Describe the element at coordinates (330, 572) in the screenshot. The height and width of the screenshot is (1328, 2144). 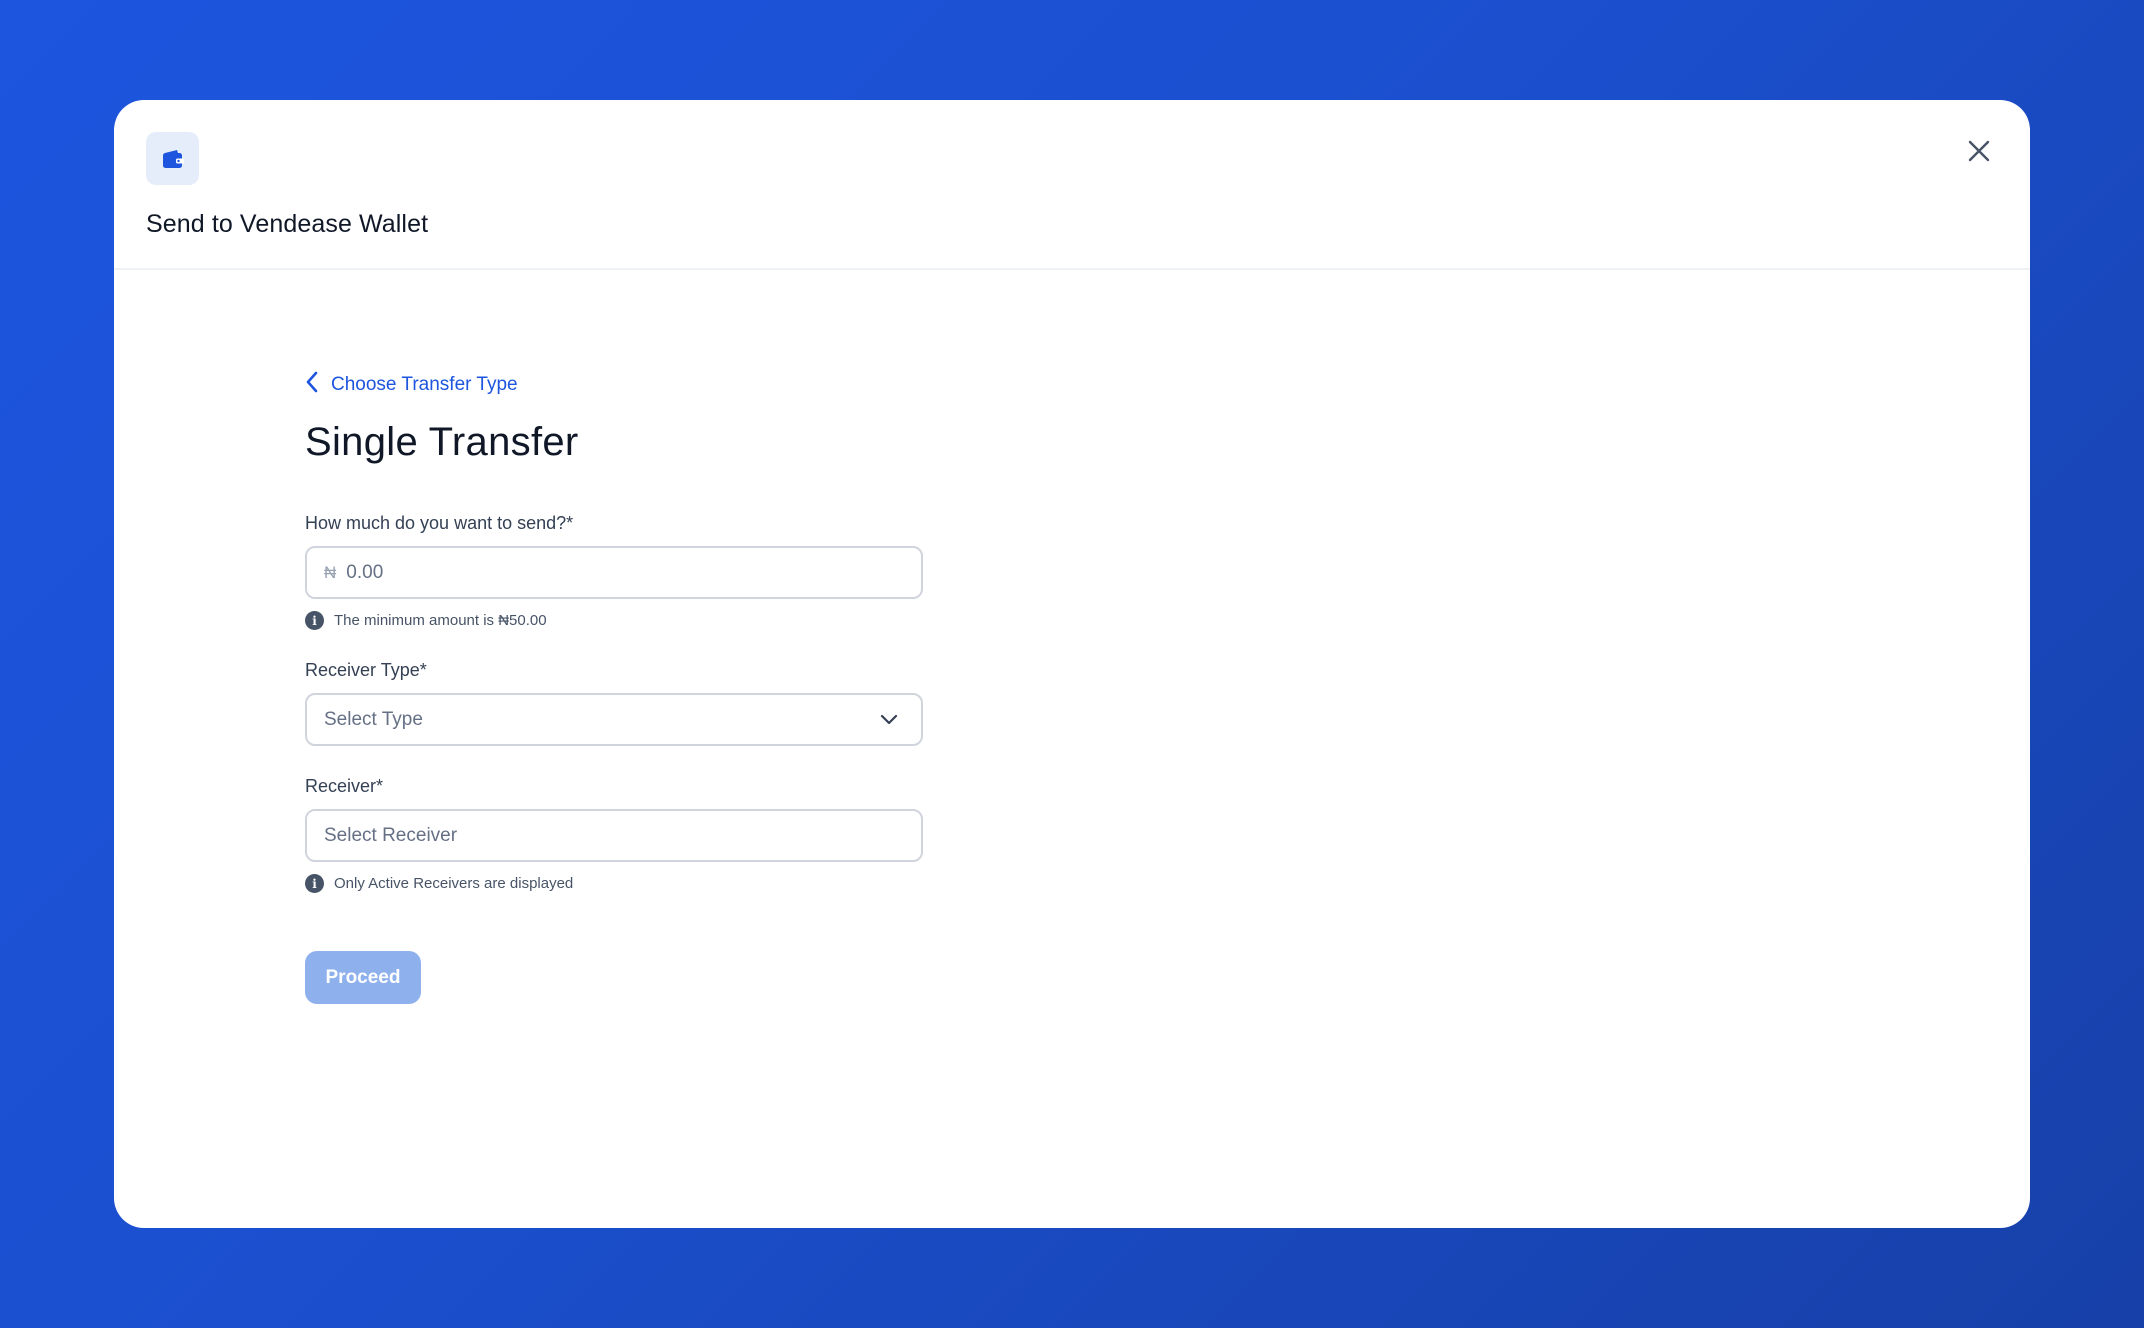
I see `currency-symbol: ₦` at that location.